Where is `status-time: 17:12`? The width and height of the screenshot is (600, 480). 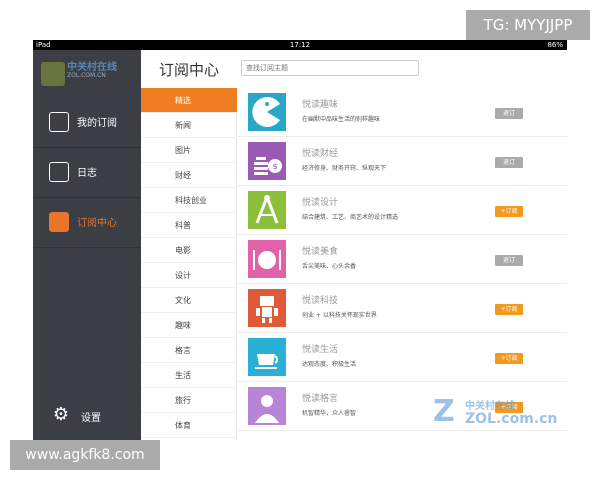 status-time: 17:12 is located at coordinates (300, 45).